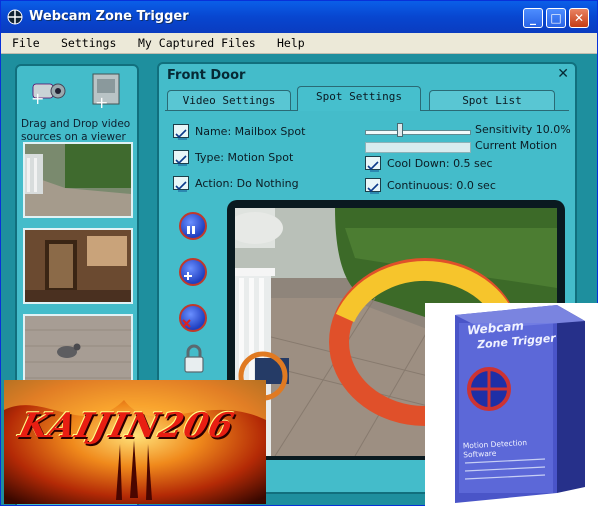  What do you see at coordinates (15, 17) in the screenshot?
I see `app-logo-icon` at bounding box center [15, 17].